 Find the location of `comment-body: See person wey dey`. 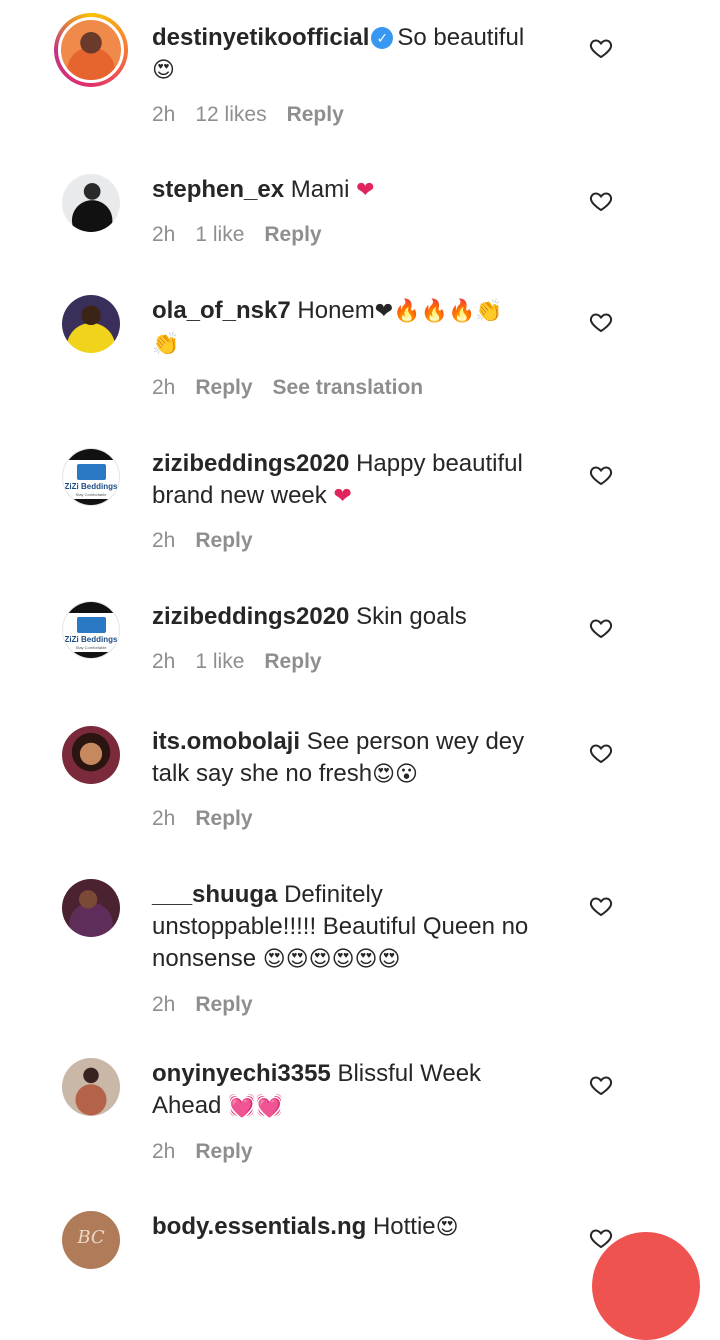

comment-body: See person wey dey is located at coordinates (415, 741).